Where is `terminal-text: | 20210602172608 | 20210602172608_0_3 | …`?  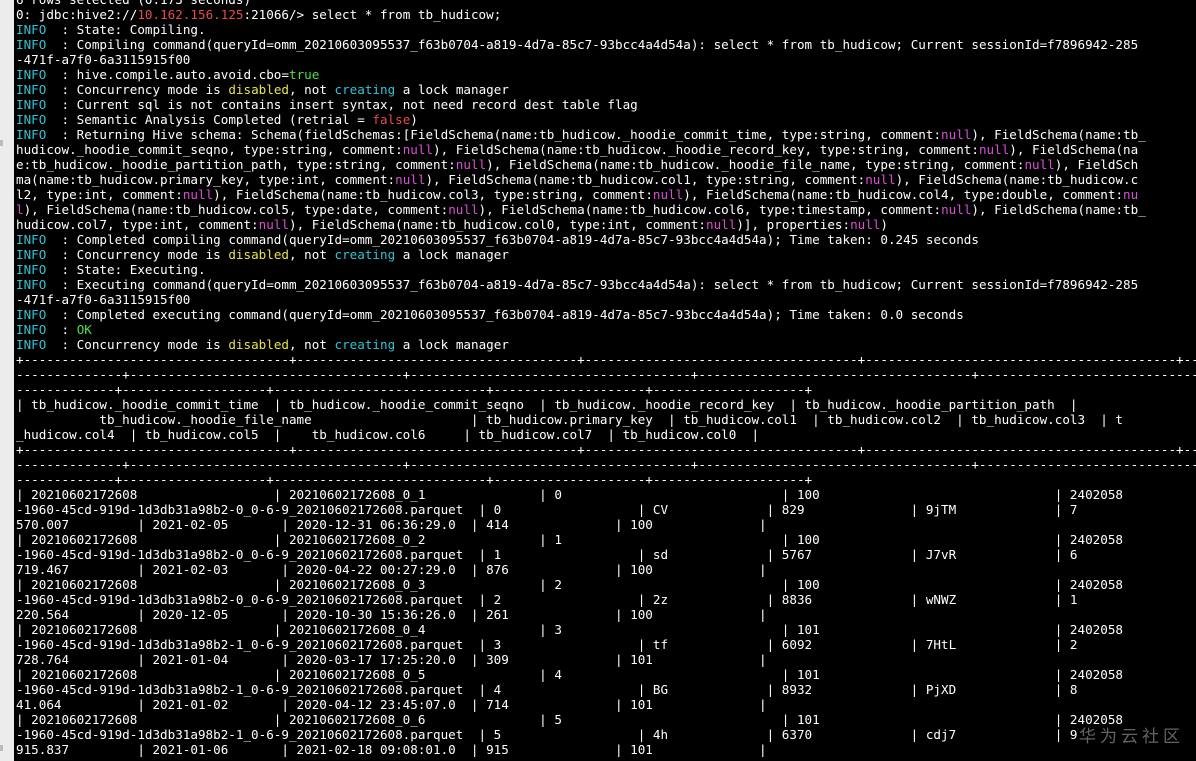 terminal-text: | 20210602172608 | 20210602172608_0_3 | … is located at coordinates (569, 584).